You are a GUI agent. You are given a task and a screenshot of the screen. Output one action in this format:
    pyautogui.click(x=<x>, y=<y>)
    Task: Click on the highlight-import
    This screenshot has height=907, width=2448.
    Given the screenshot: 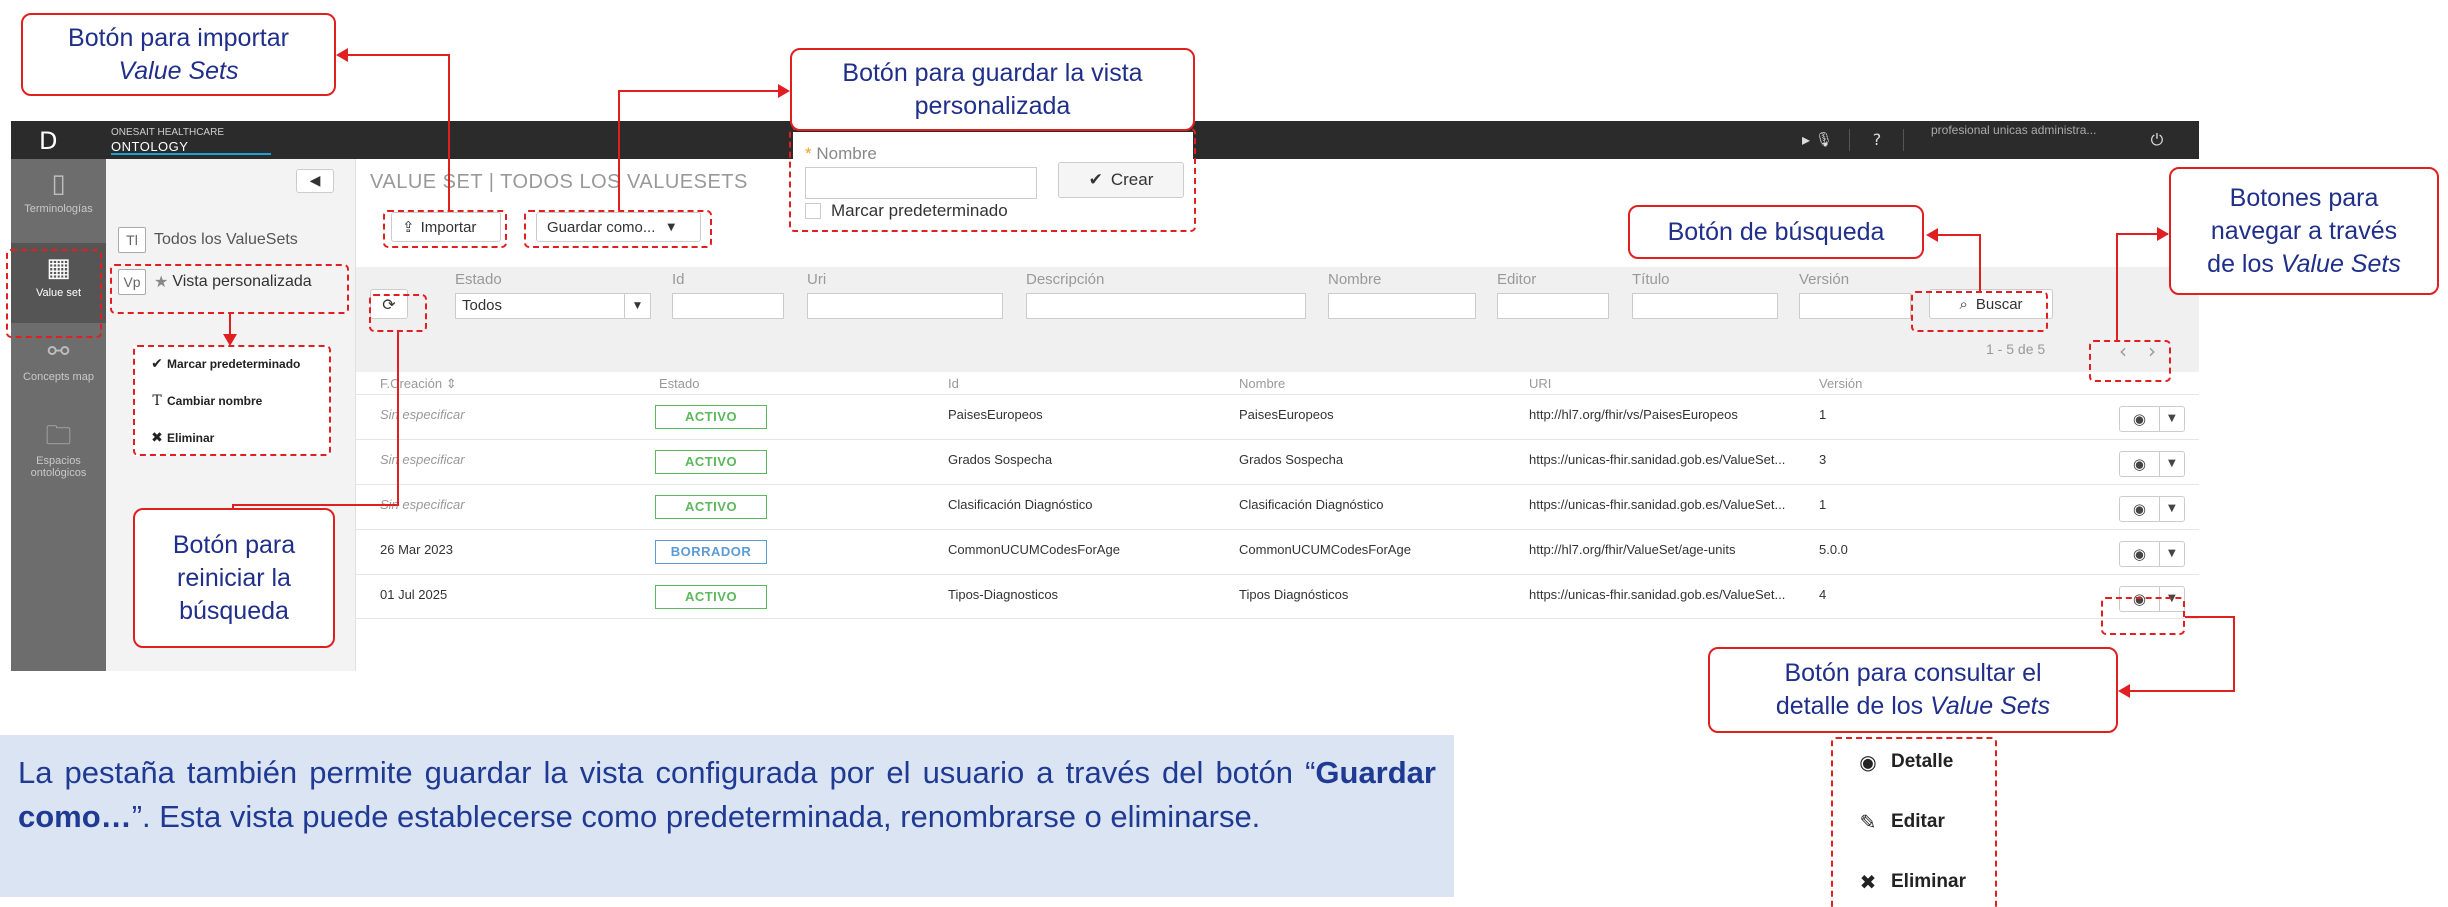 What is the action you would take?
    pyautogui.click(x=445, y=229)
    